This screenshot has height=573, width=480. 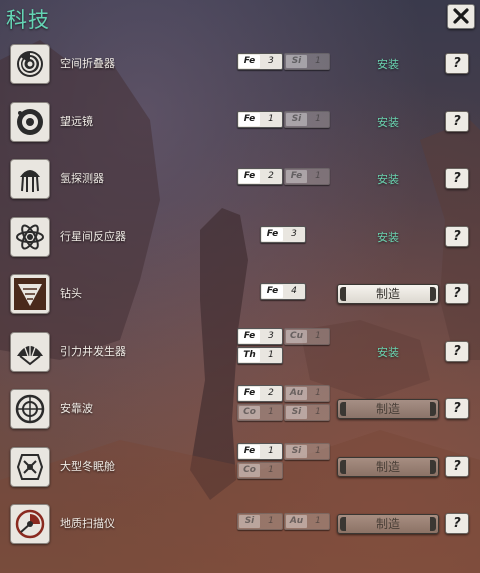 I want to click on resource-chip: Au 1, so click(x=307, y=393).